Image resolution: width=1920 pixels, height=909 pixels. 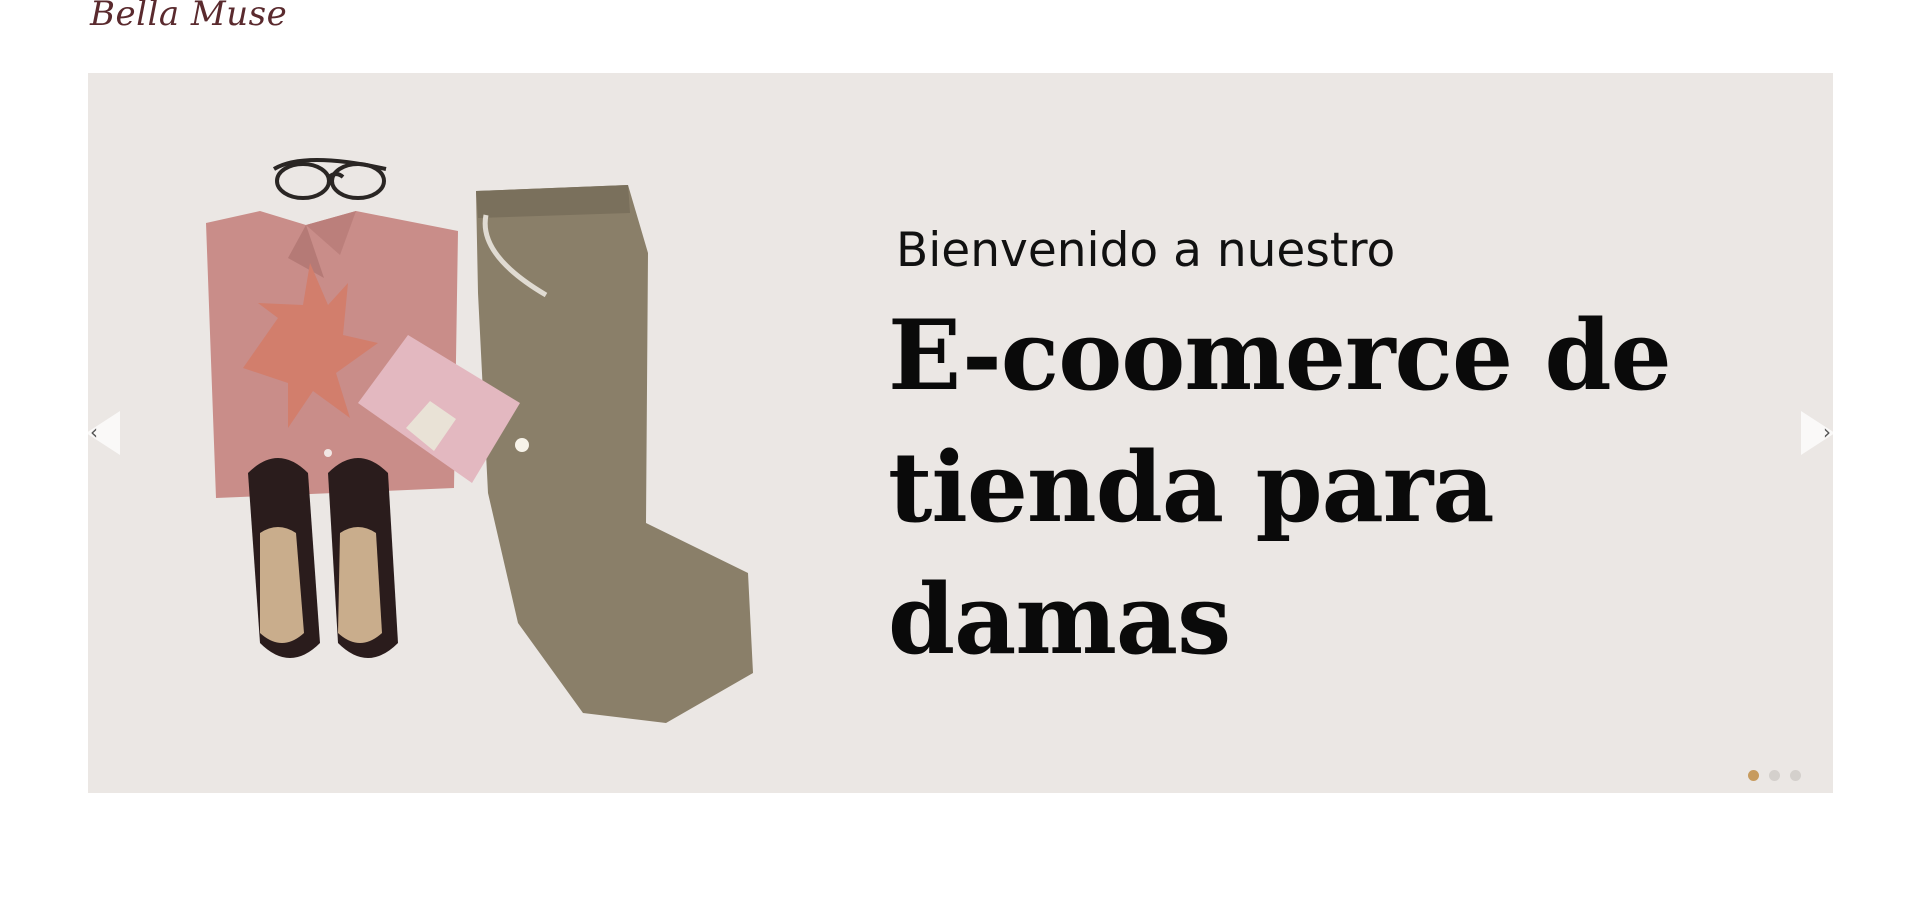 What do you see at coordinates (960, 30) in the screenshot?
I see `site-header: Bella Muse` at bounding box center [960, 30].